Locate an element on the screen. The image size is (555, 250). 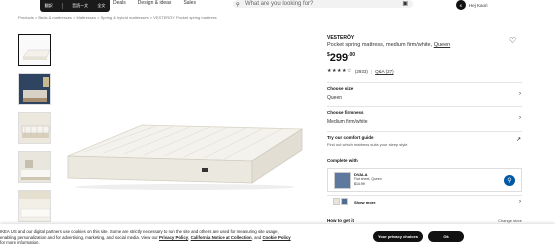
product-name: VESTERÖY is located at coordinates (341, 38).